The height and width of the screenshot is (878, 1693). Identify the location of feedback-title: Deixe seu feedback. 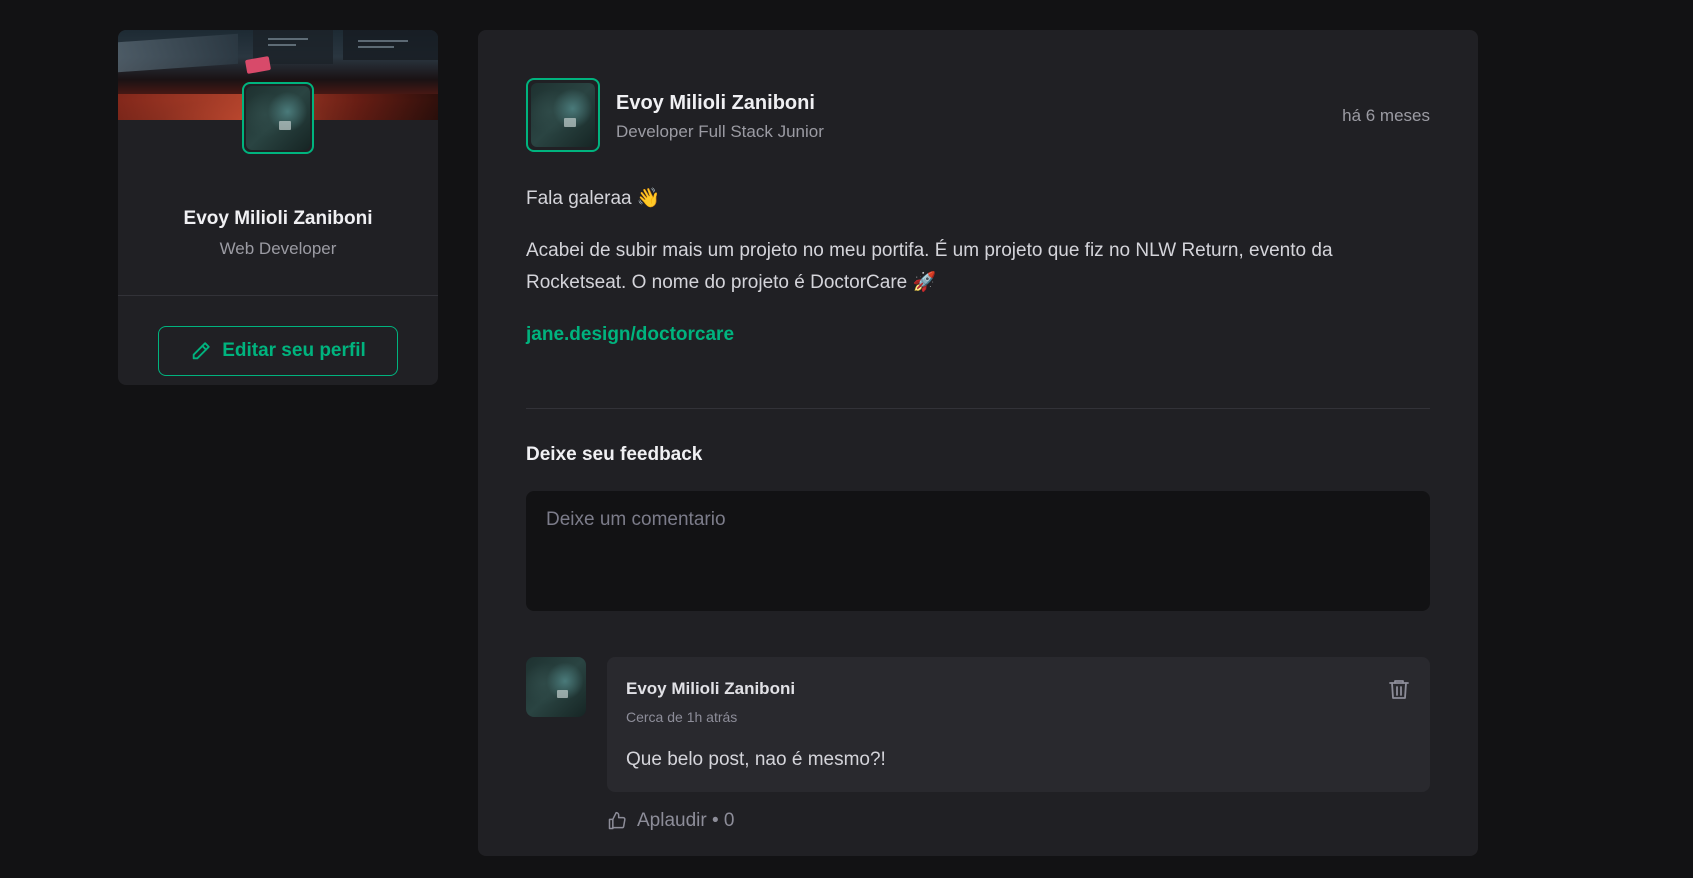
(614, 454).